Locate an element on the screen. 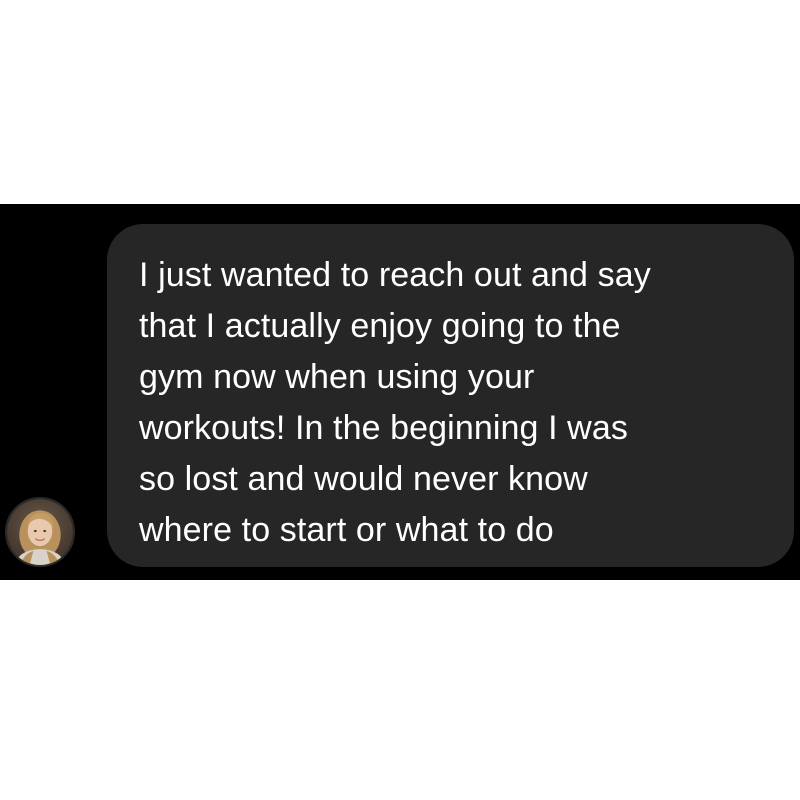 Image resolution: width=800 pixels, height=800 pixels. avatar-photo-icon is located at coordinates (40, 532).